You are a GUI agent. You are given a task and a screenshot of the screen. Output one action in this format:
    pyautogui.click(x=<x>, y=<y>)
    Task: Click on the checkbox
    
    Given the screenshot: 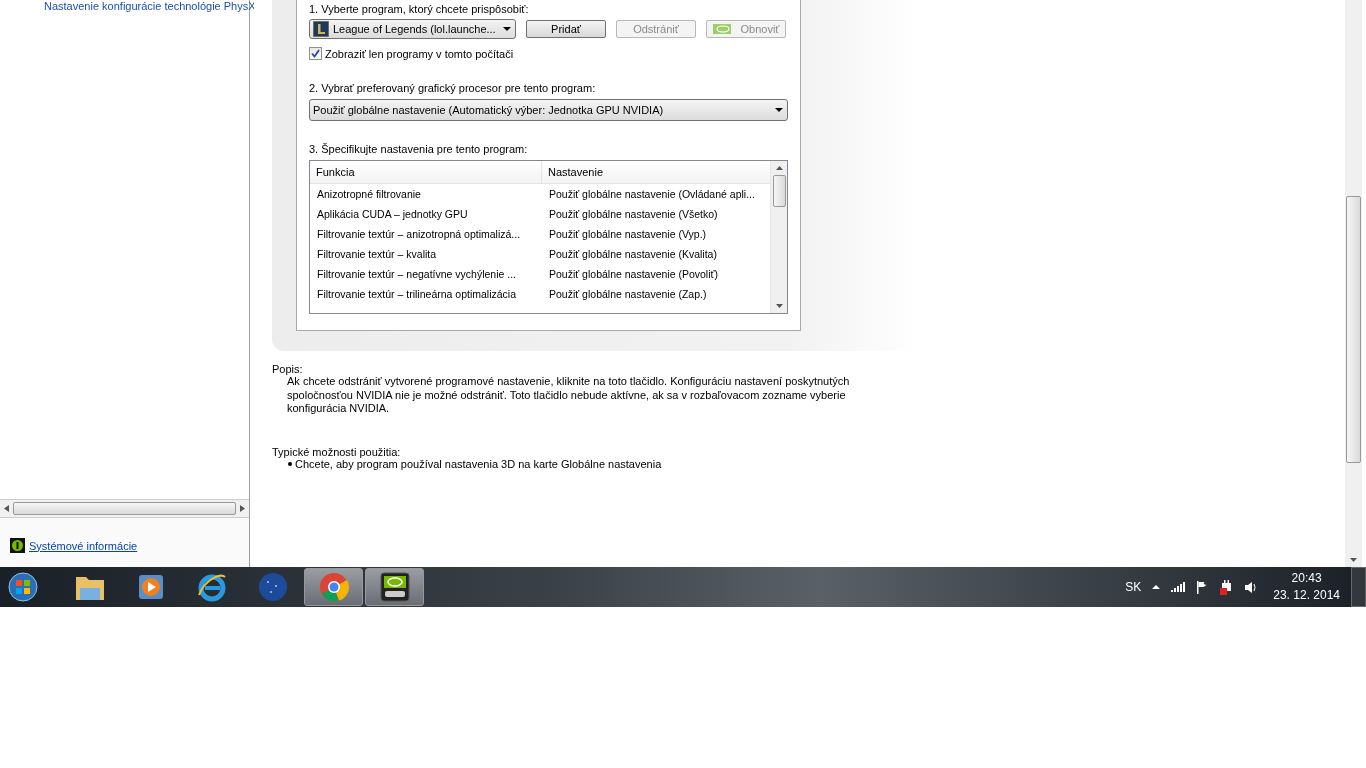 What is the action you would take?
    pyautogui.click(x=315, y=53)
    